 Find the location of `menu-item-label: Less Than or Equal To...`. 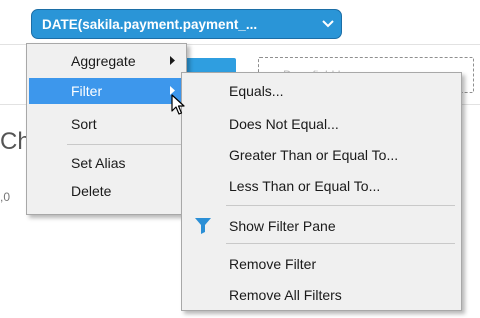

menu-item-label: Less Than or Equal To... is located at coordinates (305, 186).